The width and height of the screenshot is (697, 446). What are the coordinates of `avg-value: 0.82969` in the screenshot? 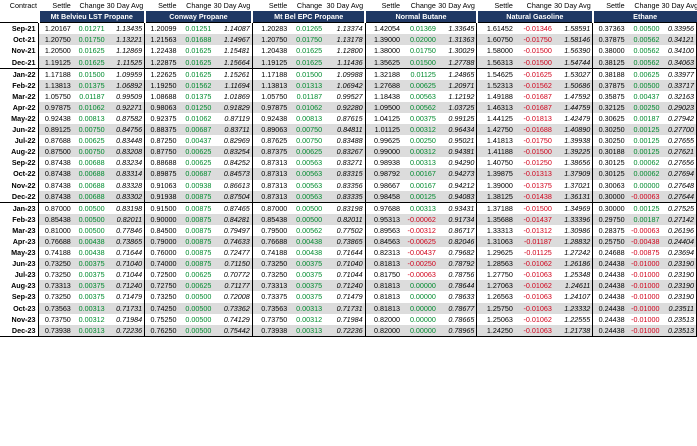 It's located at (233, 141).